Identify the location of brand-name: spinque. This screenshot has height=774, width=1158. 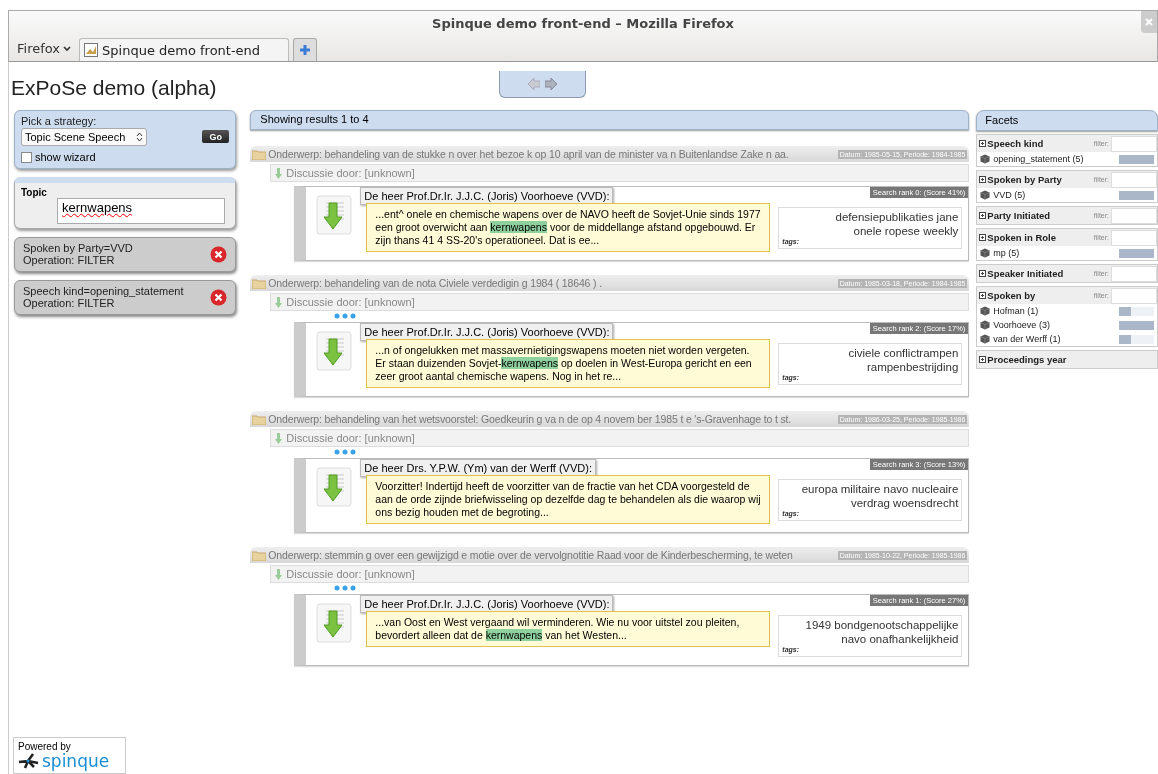
(76, 761).